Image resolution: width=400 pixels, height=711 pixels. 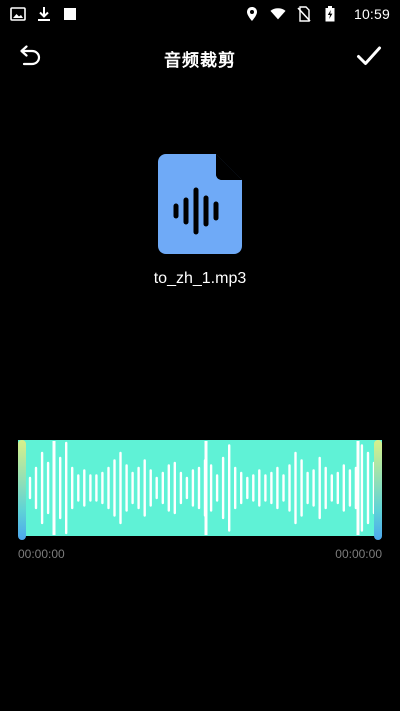 What do you see at coordinates (41, 554) in the screenshot?
I see `start-time-label: 00:00:00` at bounding box center [41, 554].